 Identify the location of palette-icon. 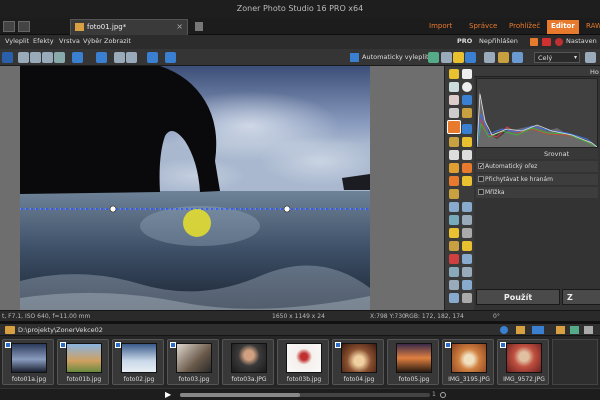
(503, 57).